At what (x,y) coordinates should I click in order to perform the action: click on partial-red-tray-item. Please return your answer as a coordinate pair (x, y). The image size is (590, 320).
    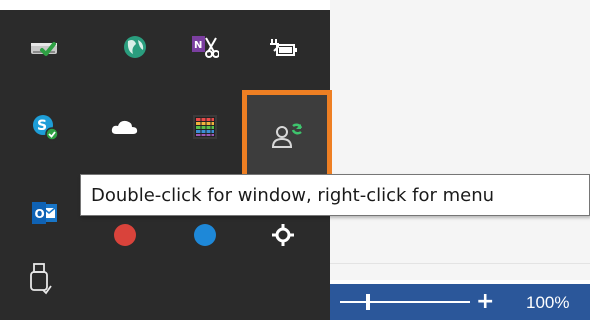
    Looking at the image, I should click on (125, 235).